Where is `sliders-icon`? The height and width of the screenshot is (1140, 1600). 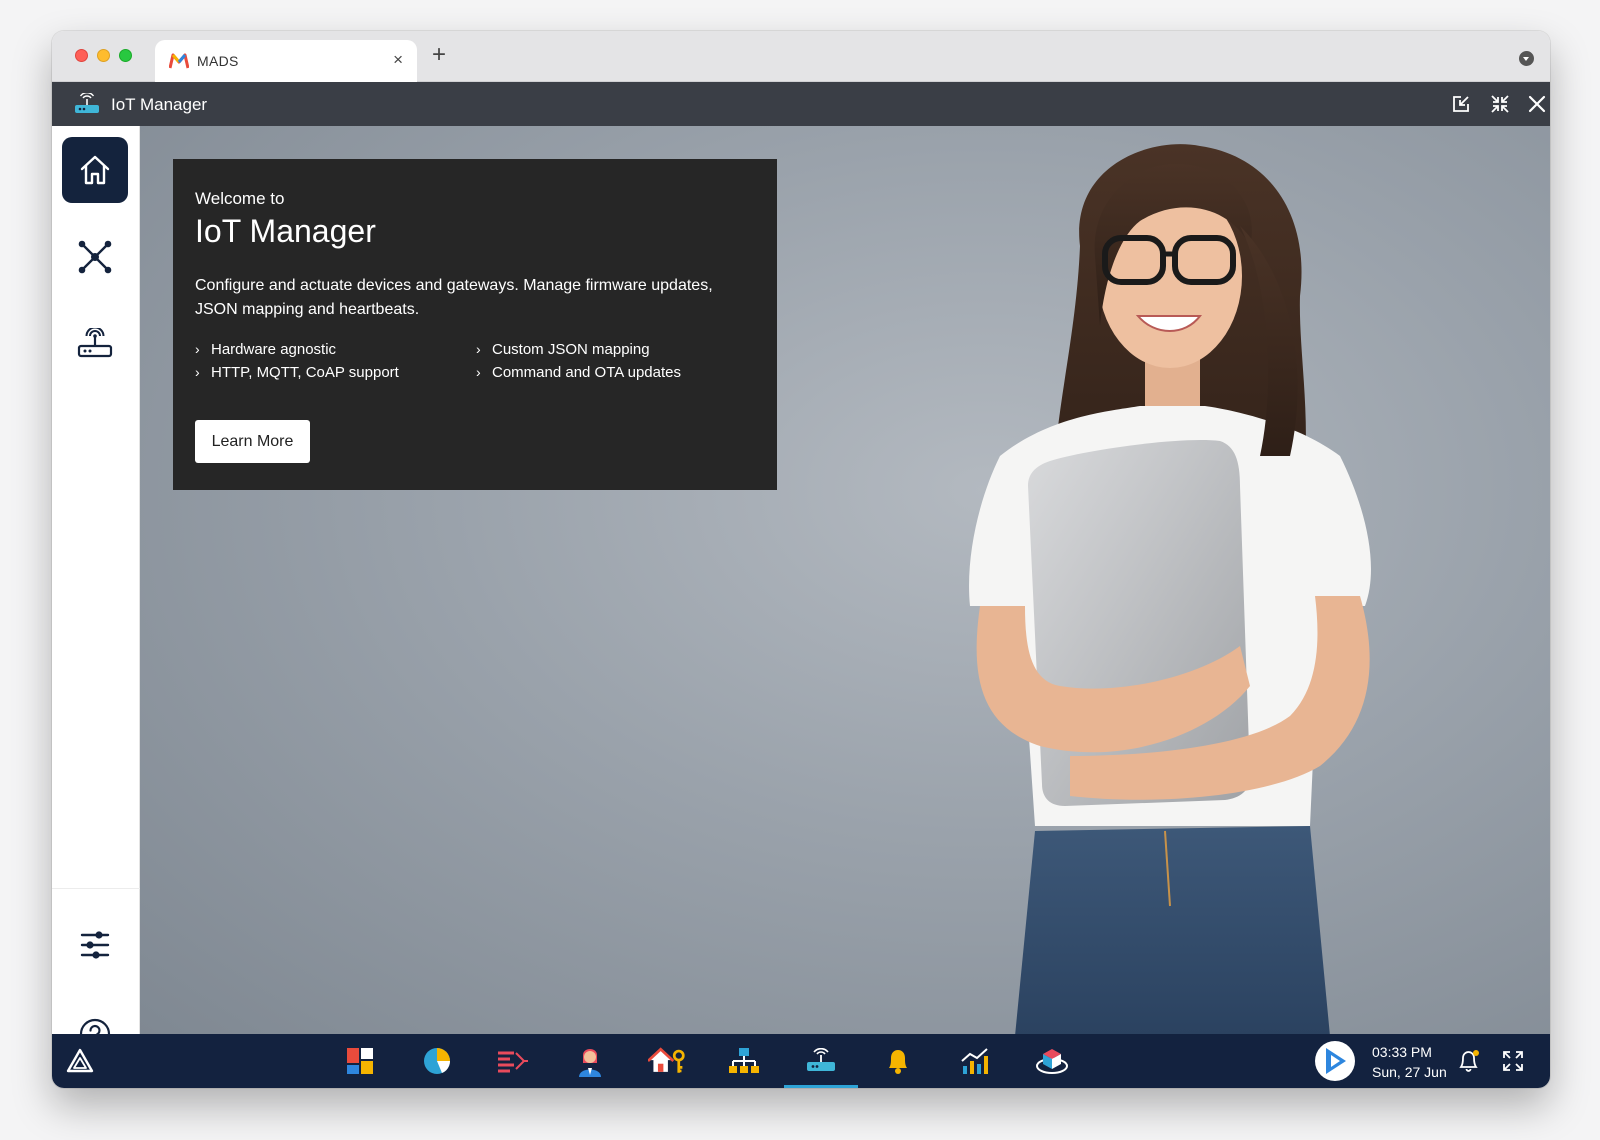 sliders-icon is located at coordinates (95, 945).